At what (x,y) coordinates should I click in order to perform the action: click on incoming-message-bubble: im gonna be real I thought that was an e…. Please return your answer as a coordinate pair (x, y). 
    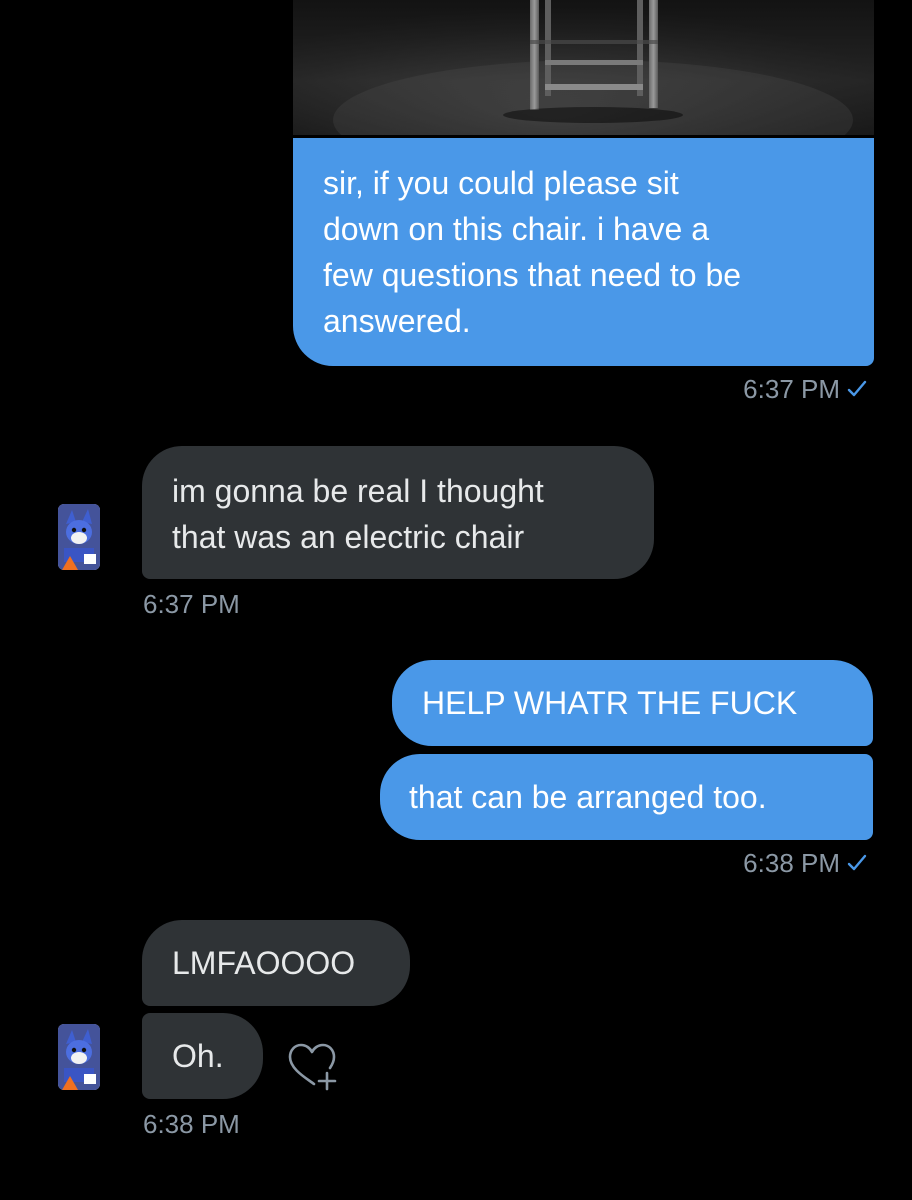
    Looking at the image, I should click on (398, 512).